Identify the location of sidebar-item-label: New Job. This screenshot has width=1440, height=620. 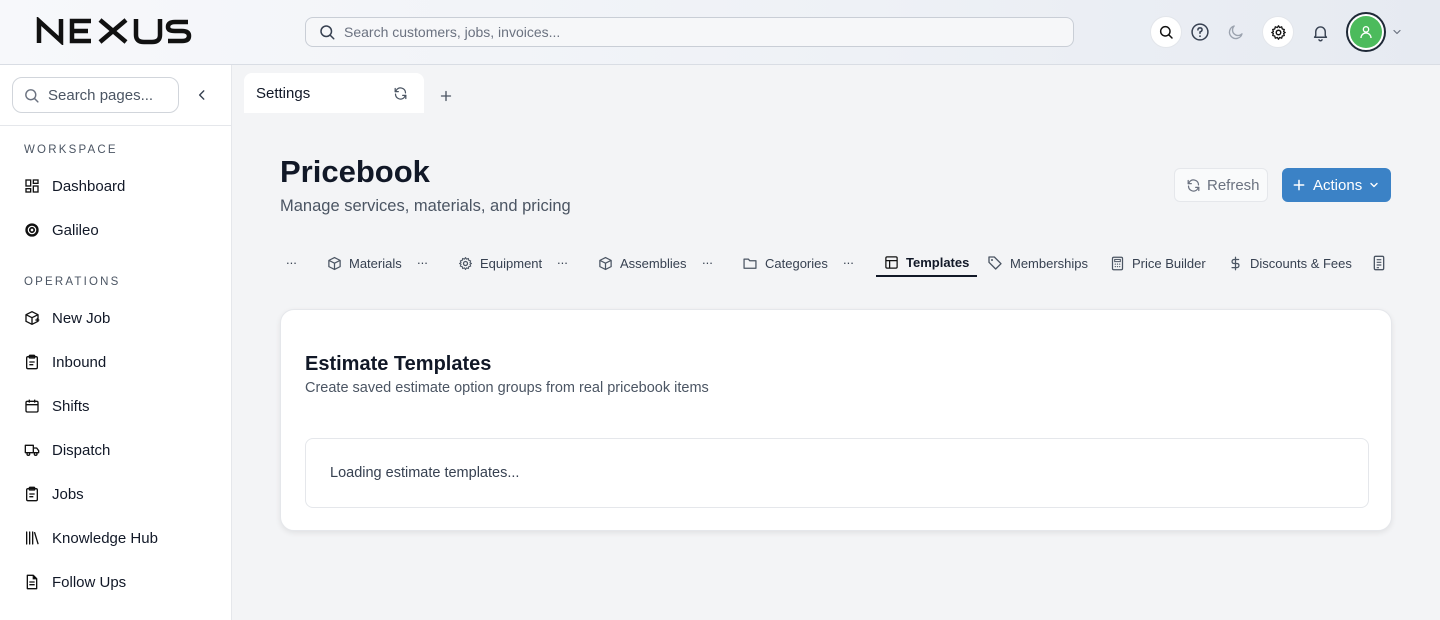
(81, 318).